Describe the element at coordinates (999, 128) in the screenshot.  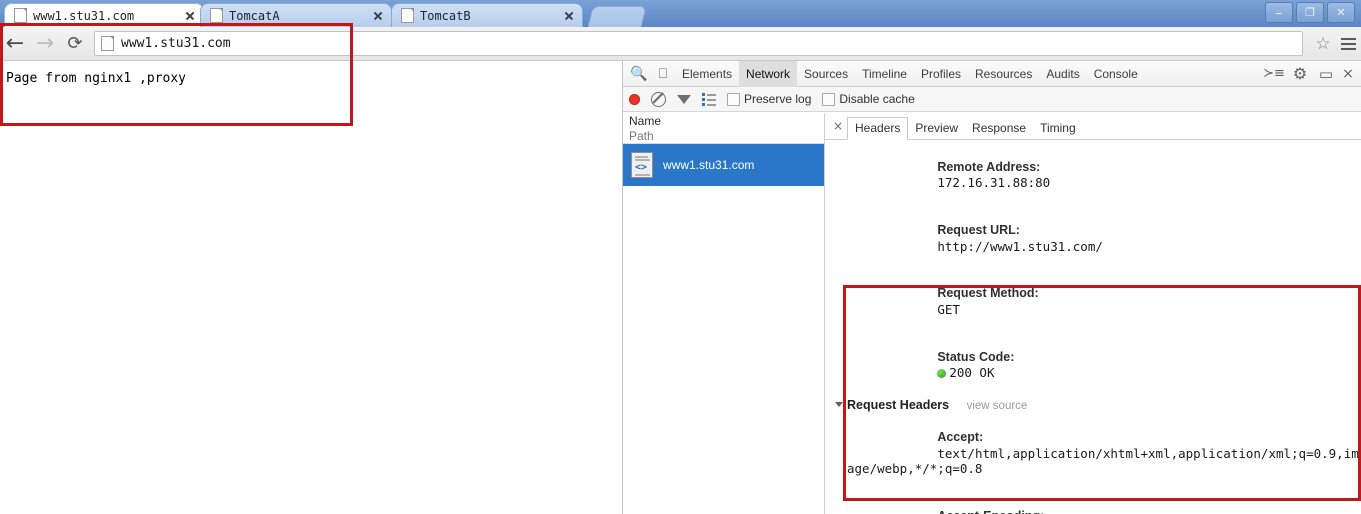
I see `tab-response: Response` at that location.